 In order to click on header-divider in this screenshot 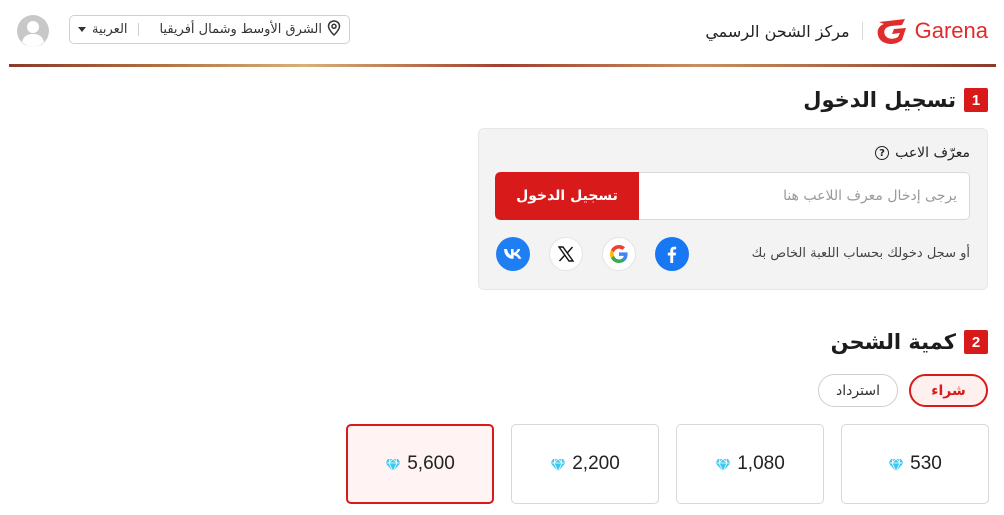, I will do `click(862, 31)`.